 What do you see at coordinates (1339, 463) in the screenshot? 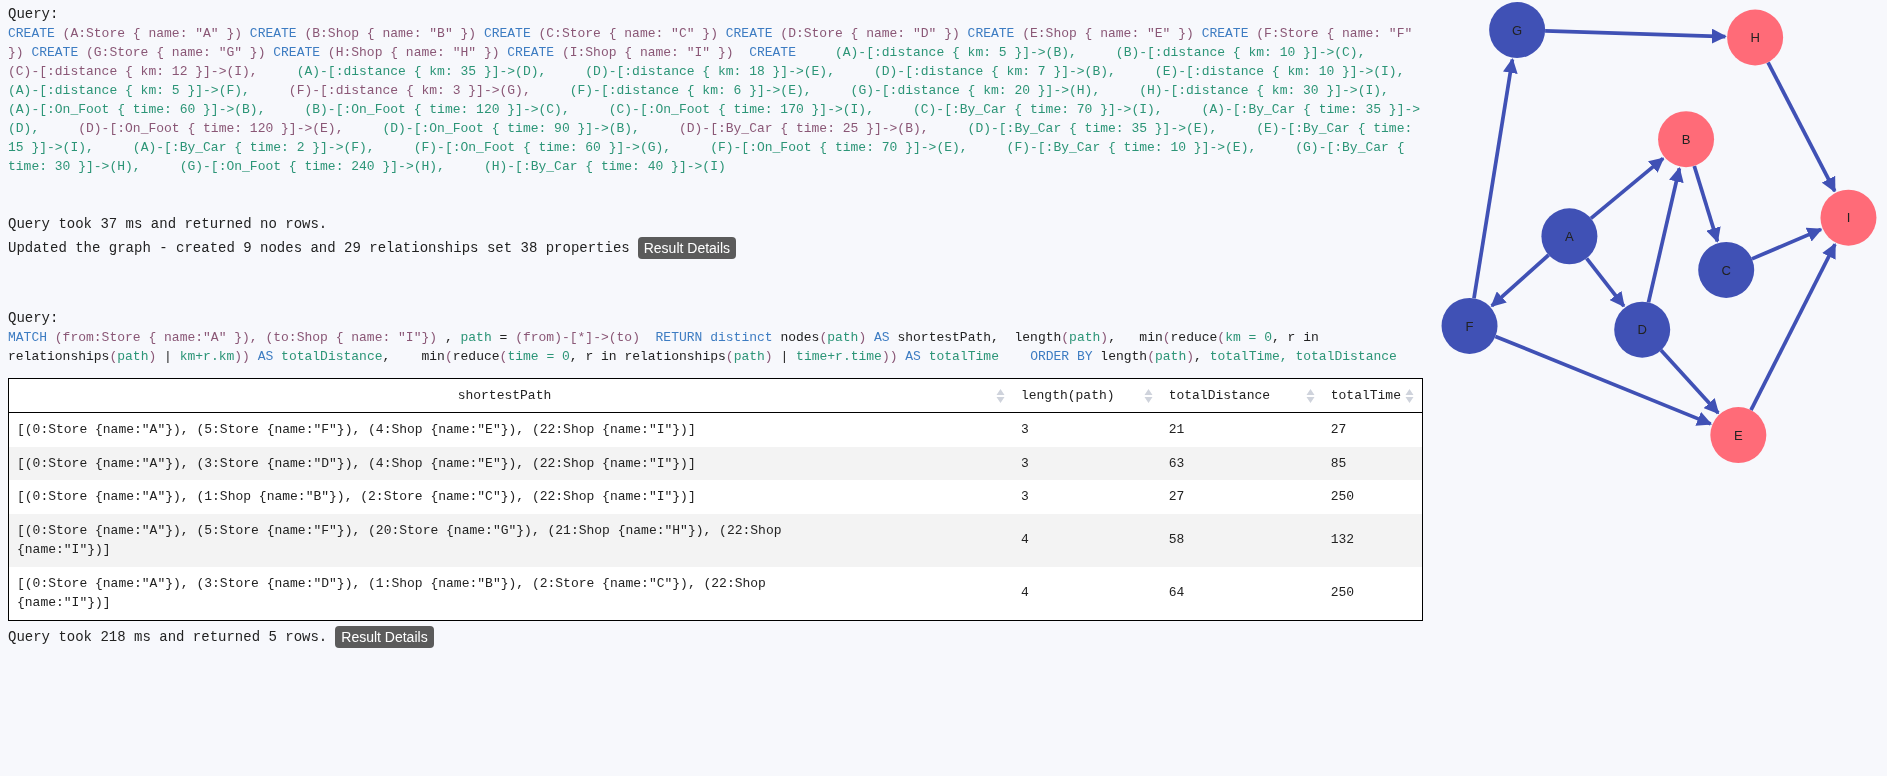
I see `table-cell-text: 85` at bounding box center [1339, 463].